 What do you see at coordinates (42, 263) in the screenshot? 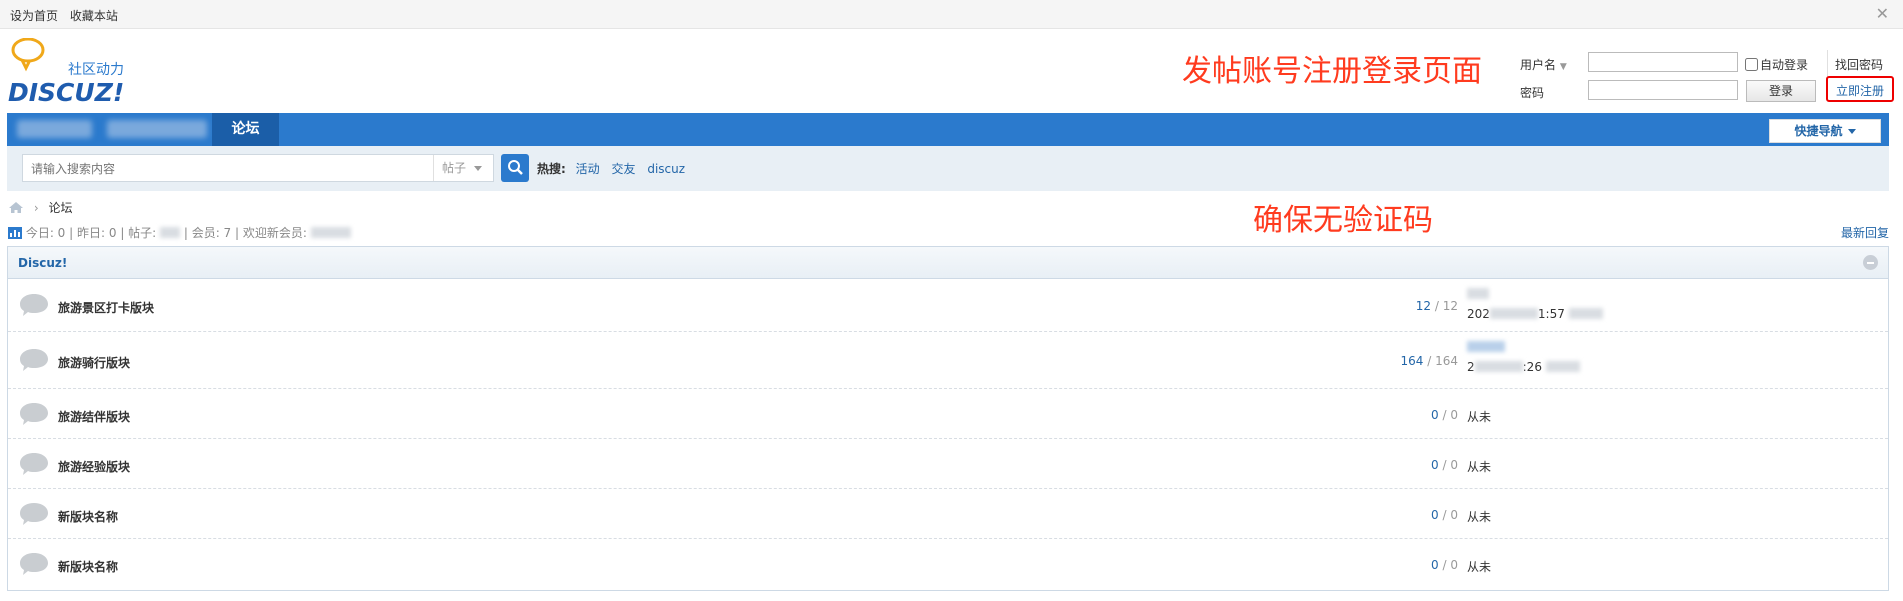
I see `category-title: Discuz!` at bounding box center [42, 263].